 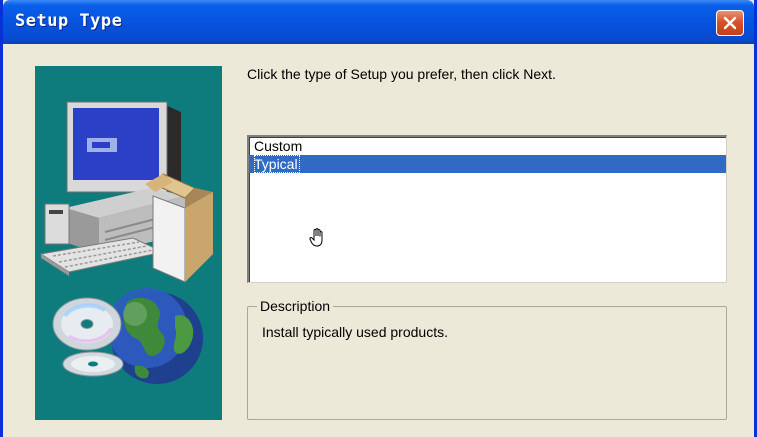 What do you see at coordinates (487, 146) in the screenshot?
I see `list-item-custom: Custom` at bounding box center [487, 146].